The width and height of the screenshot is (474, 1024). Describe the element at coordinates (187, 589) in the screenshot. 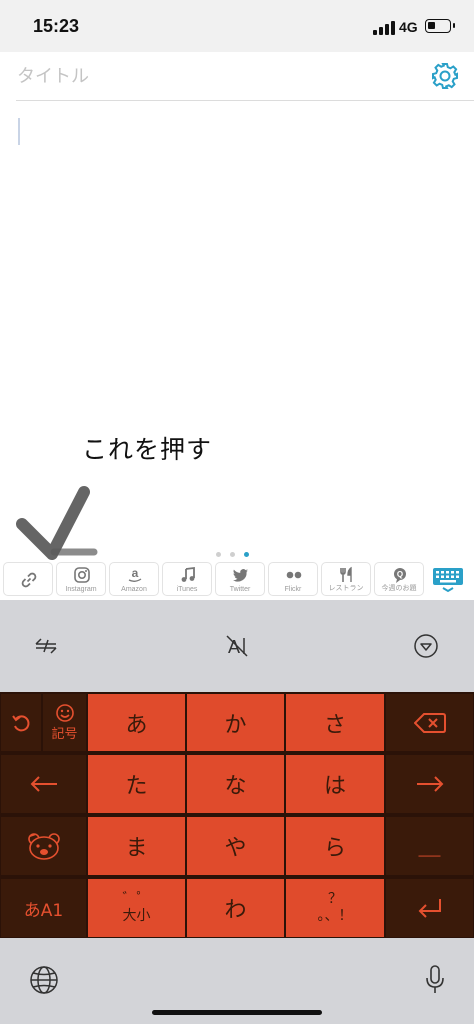

I see `itunes-label: iTunes` at that location.